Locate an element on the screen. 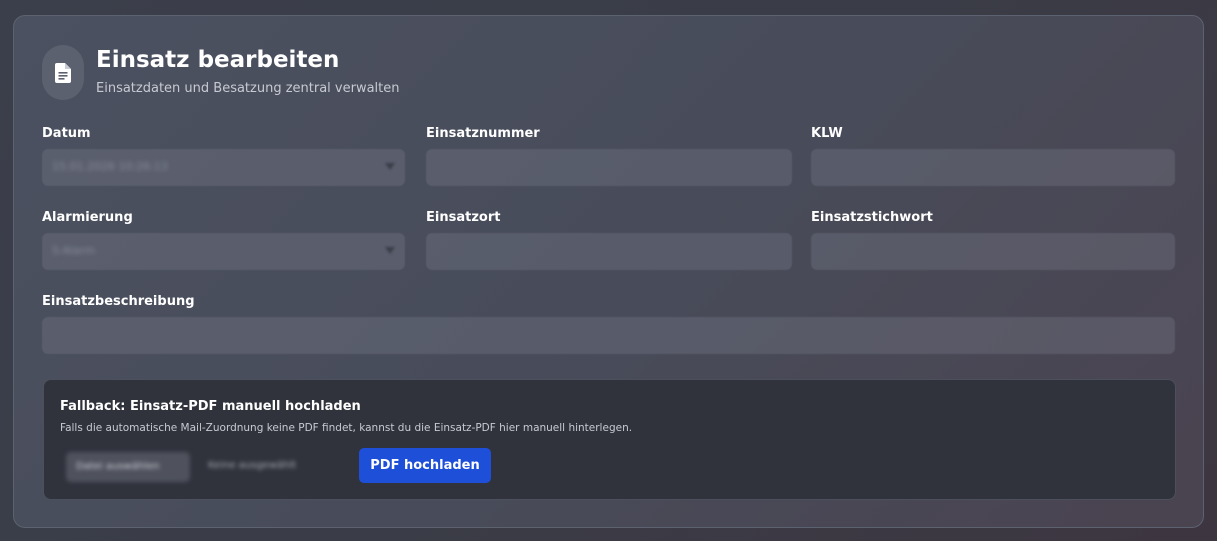 Image resolution: width=1217 pixels, height=541 pixels. einsatznummer-field is located at coordinates (609, 167).